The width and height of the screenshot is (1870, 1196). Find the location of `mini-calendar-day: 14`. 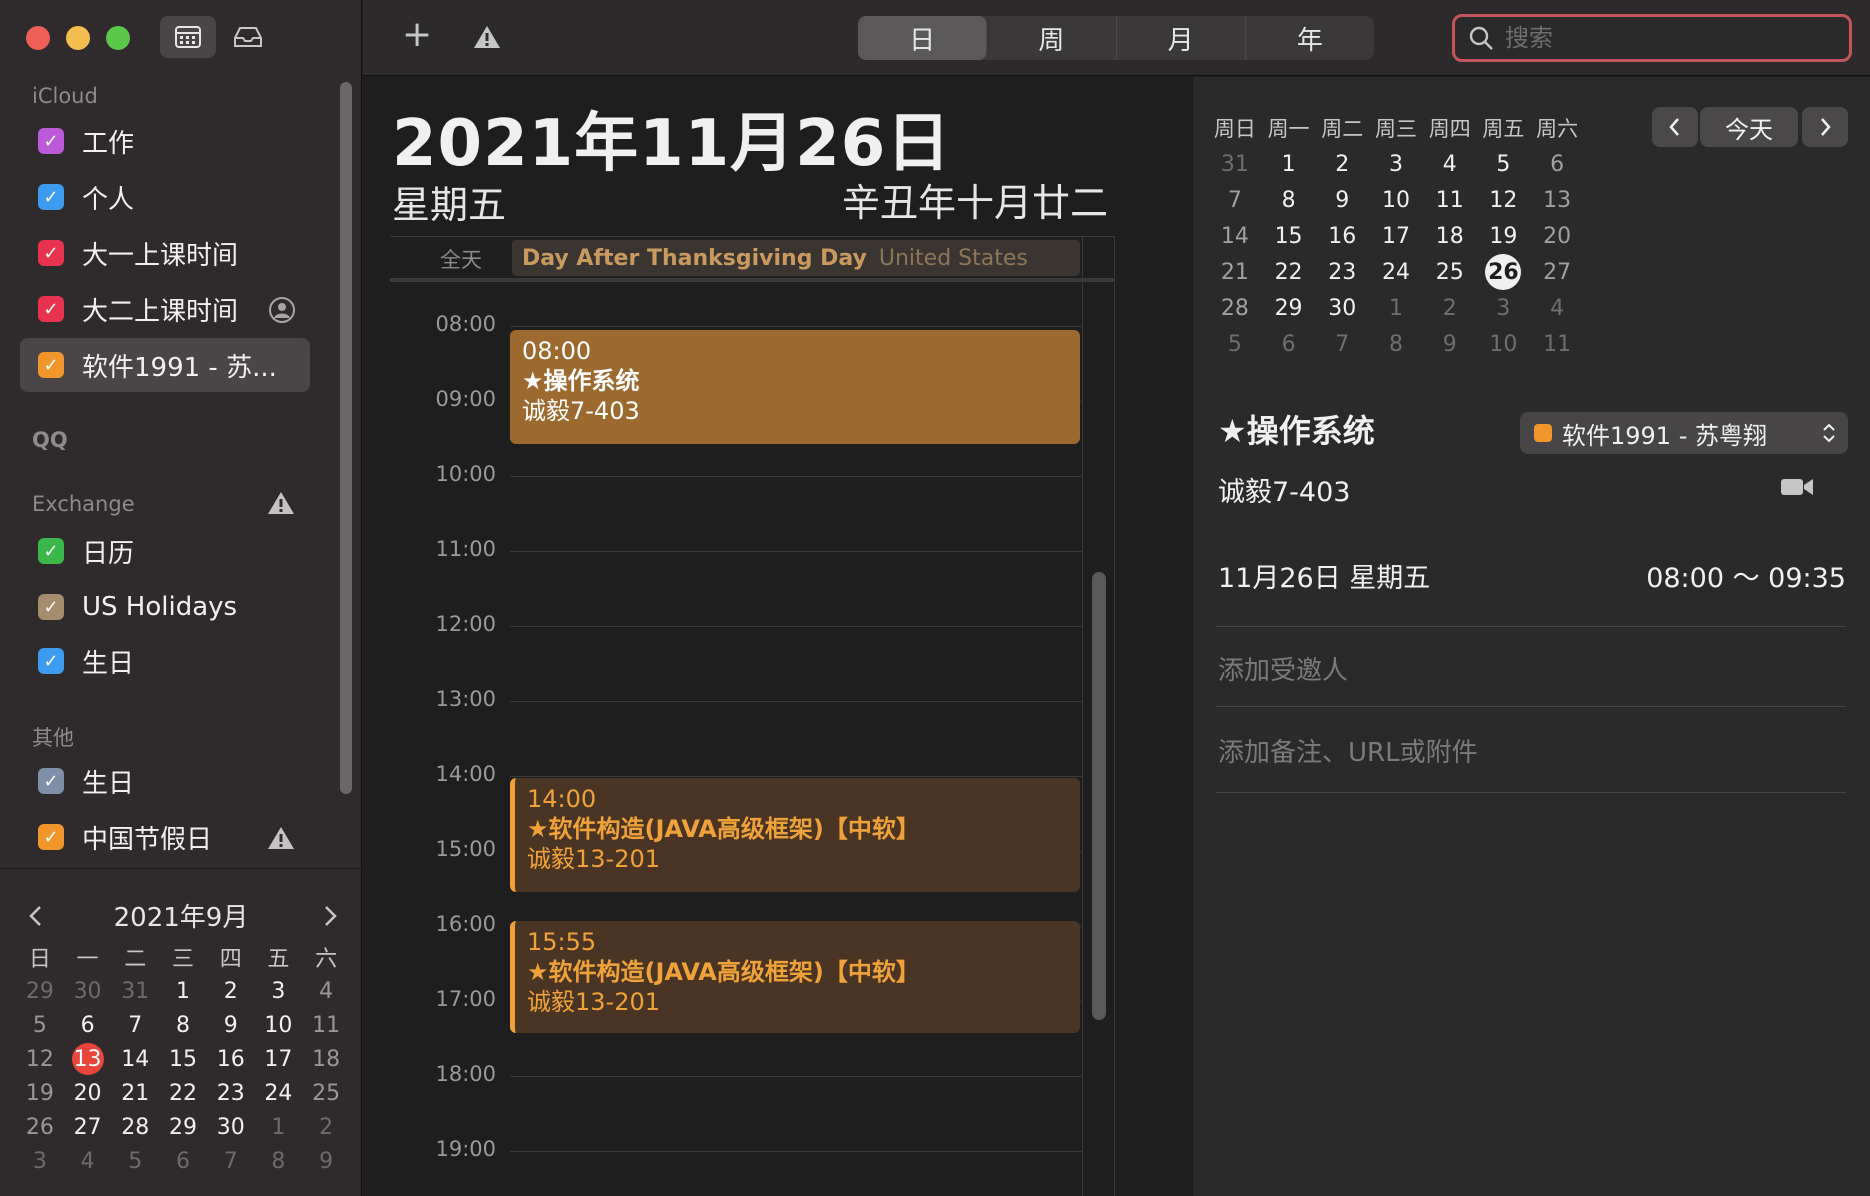

mini-calendar-day: 14 is located at coordinates (135, 1059).